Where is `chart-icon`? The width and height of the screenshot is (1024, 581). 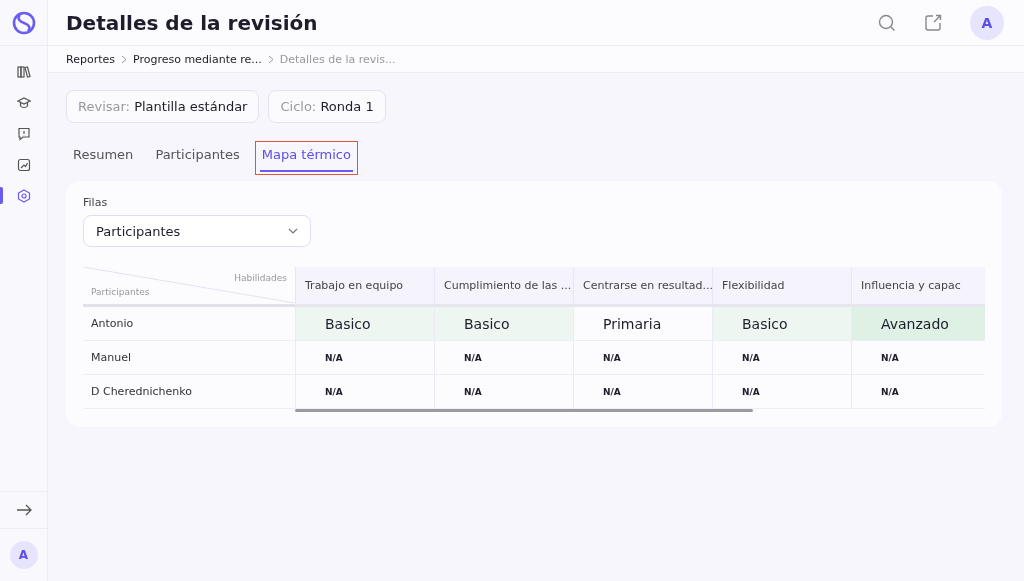 chart-icon is located at coordinates (23, 164).